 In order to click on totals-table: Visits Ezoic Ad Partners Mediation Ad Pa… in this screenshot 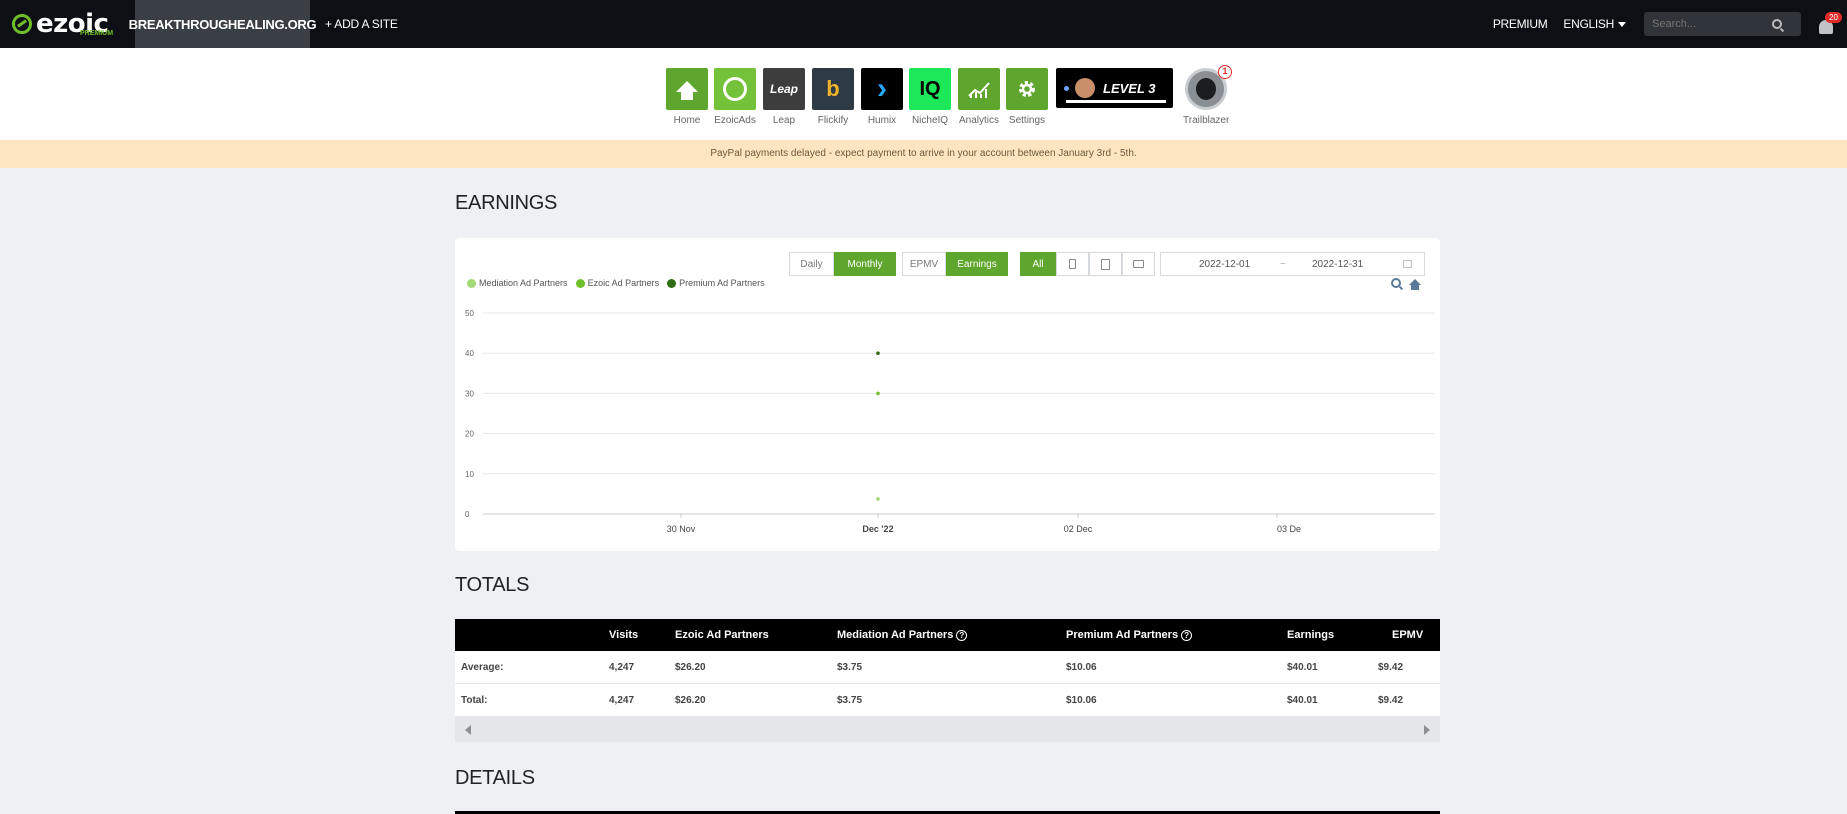, I will do `click(947, 680)`.